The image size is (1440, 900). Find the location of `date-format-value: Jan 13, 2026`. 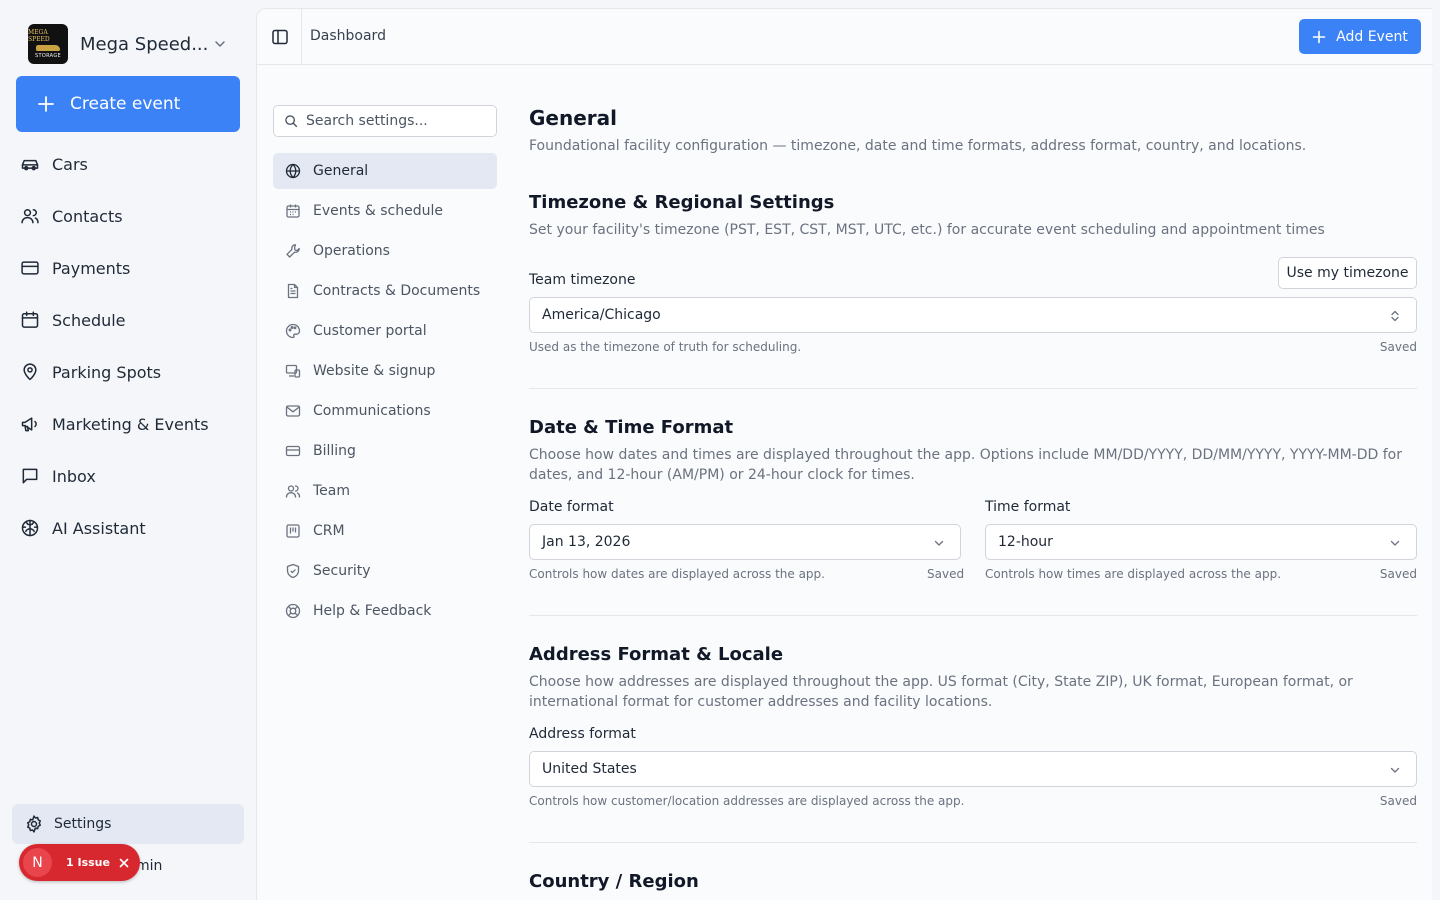

date-format-value: Jan 13, 2026 is located at coordinates (586, 542).